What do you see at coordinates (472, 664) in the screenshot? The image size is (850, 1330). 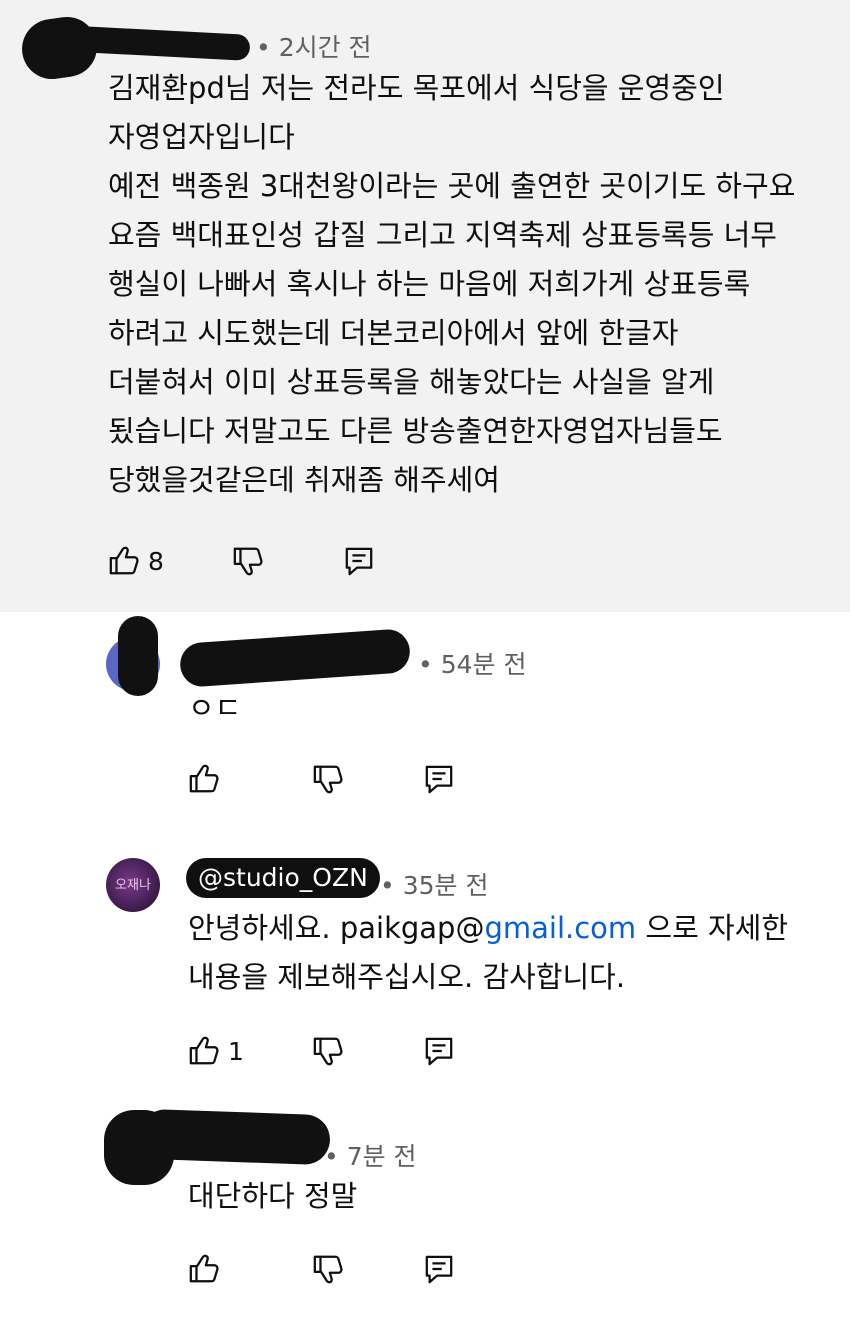 I see `reply-timestamp: • 54분 전` at bounding box center [472, 664].